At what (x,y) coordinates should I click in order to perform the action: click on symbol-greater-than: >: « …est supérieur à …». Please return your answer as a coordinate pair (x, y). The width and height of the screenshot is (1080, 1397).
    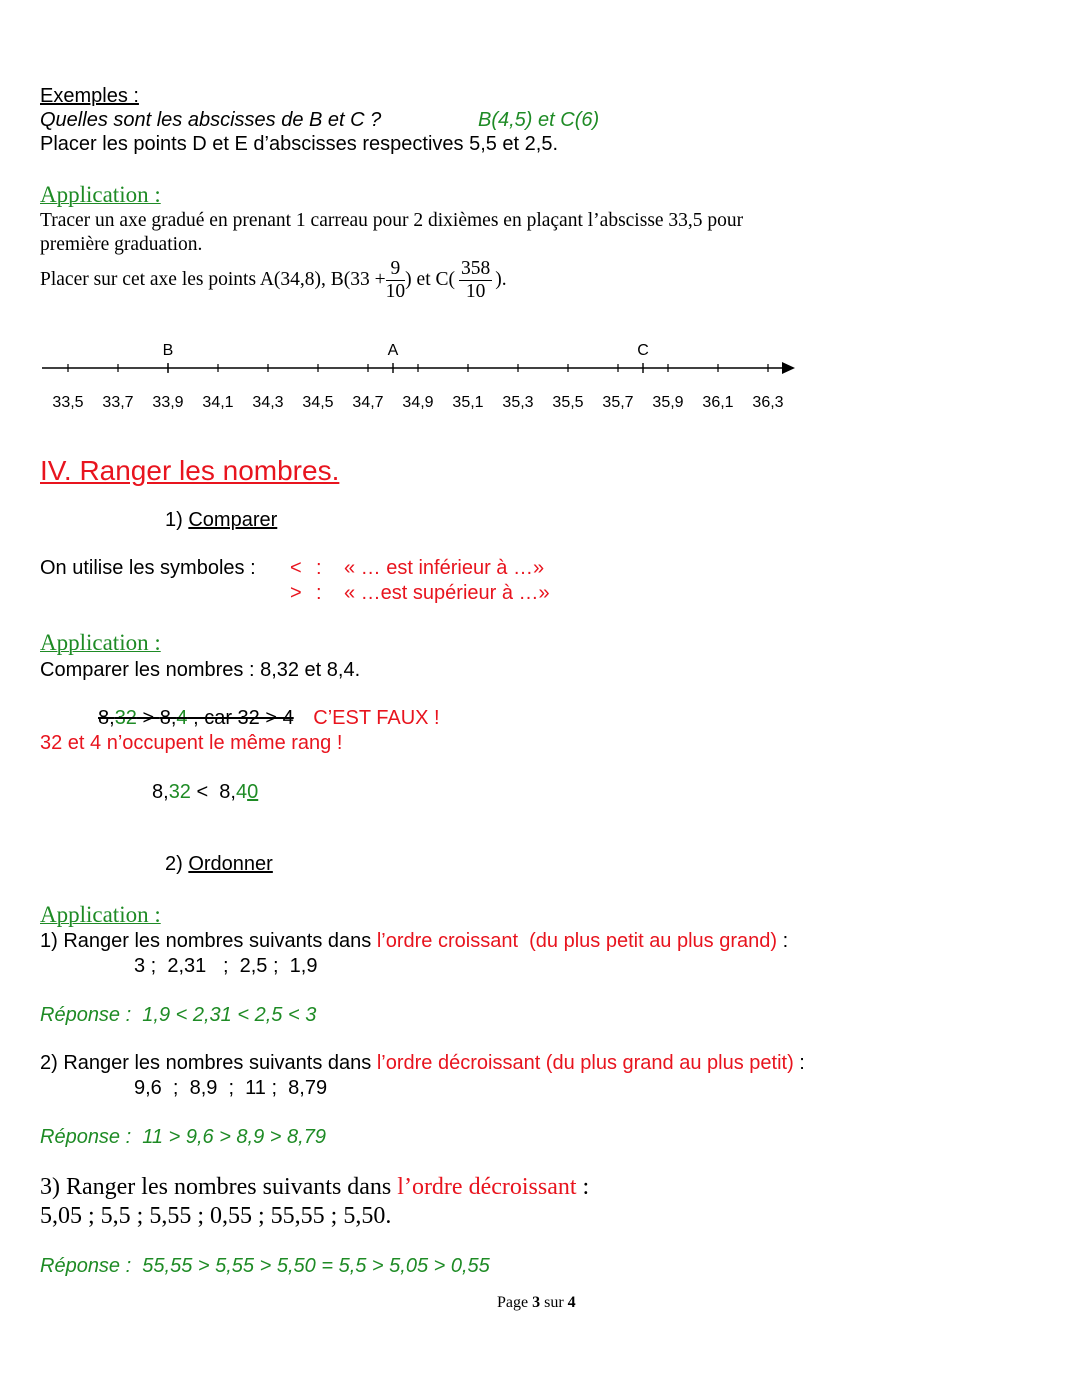
    Looking at the image, I should click on (420, 593).